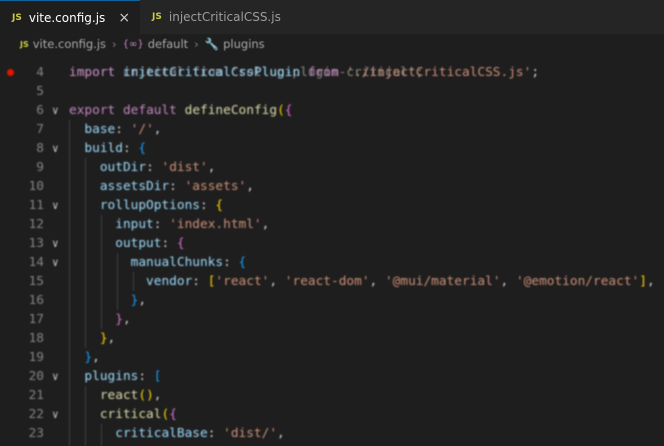  What do you see at coordinates (70, 17) in the screenshot?
I see `tab-vite-config: JS vite.config.js ×` at bounding box center [70, 17].